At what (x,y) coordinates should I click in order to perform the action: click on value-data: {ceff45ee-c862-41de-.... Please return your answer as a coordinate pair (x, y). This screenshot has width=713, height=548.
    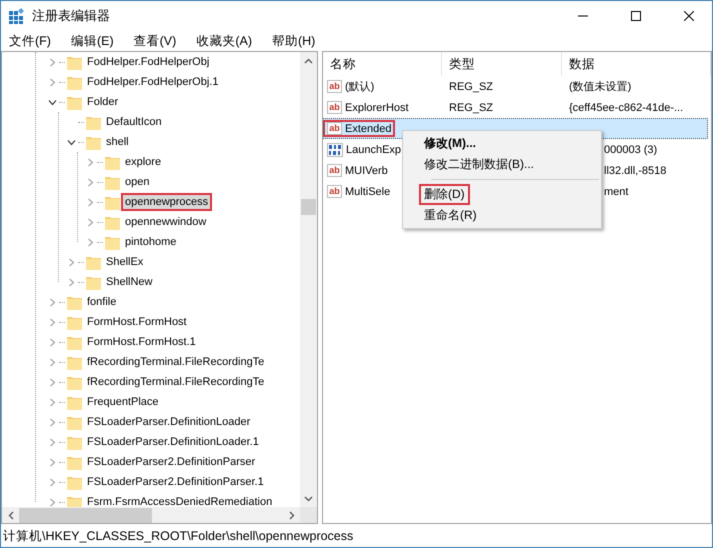
    Looking at the image, I should click on (626, 108).